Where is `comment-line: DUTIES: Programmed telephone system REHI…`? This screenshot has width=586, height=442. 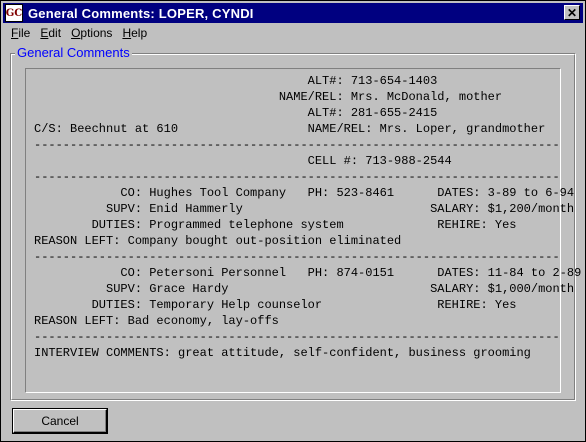
comment-line: DUTIES: Programmed telephone system REHI… is located at coordinates (275, 225).